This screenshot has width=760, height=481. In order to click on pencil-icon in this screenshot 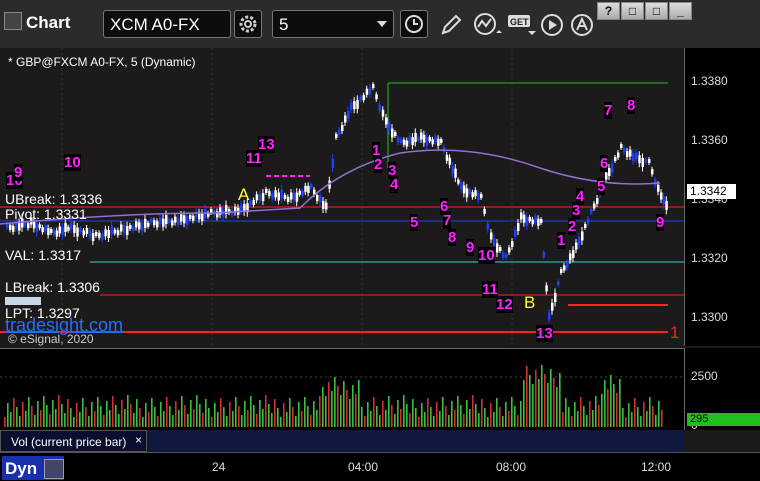, I will do `click(451, 25)`.